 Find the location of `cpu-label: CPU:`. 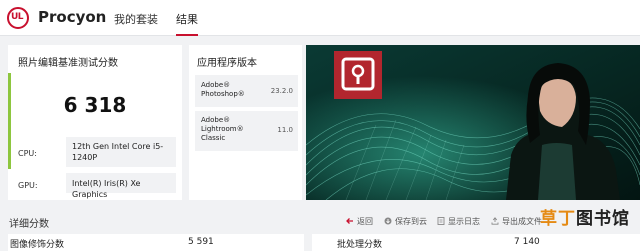

cpu-label: CPU: is located at coordinates (27, 153).